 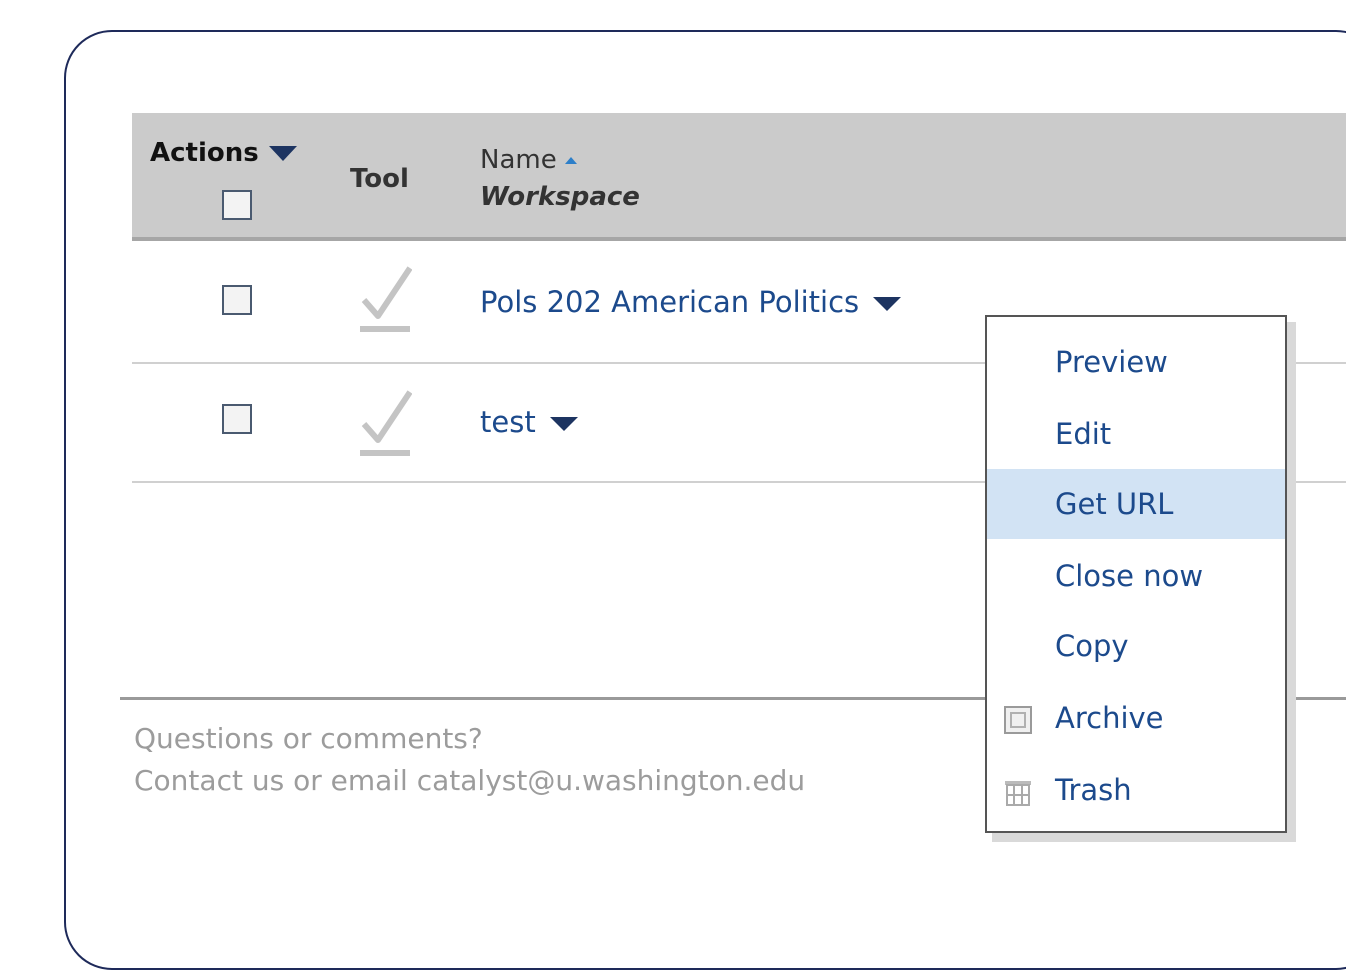 I want to click on menu-item-get-url: Get URL, so click(x=1136, y=504).